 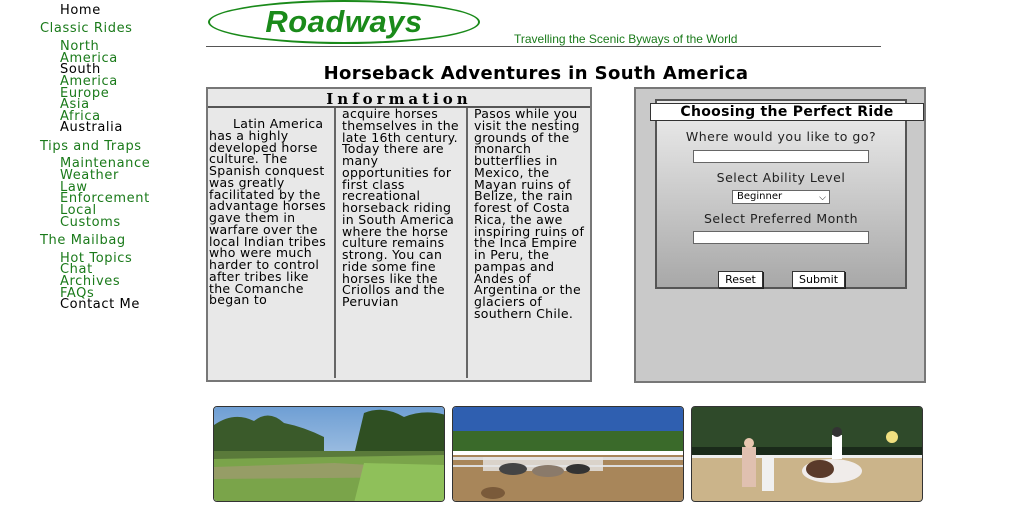 What do you see at coordinates (100, 304) in the screenshot?
I see `nav-contact-me: Contact Me` at bounding box center [100, 304].